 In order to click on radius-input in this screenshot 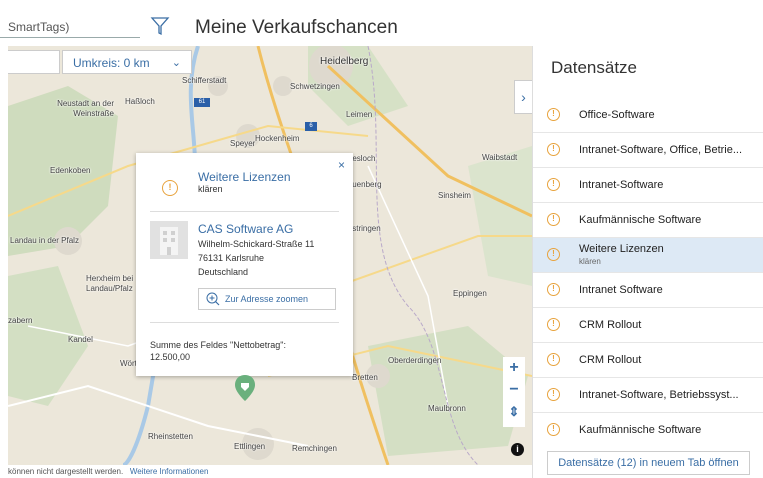, I will do `click(34, 62)`.